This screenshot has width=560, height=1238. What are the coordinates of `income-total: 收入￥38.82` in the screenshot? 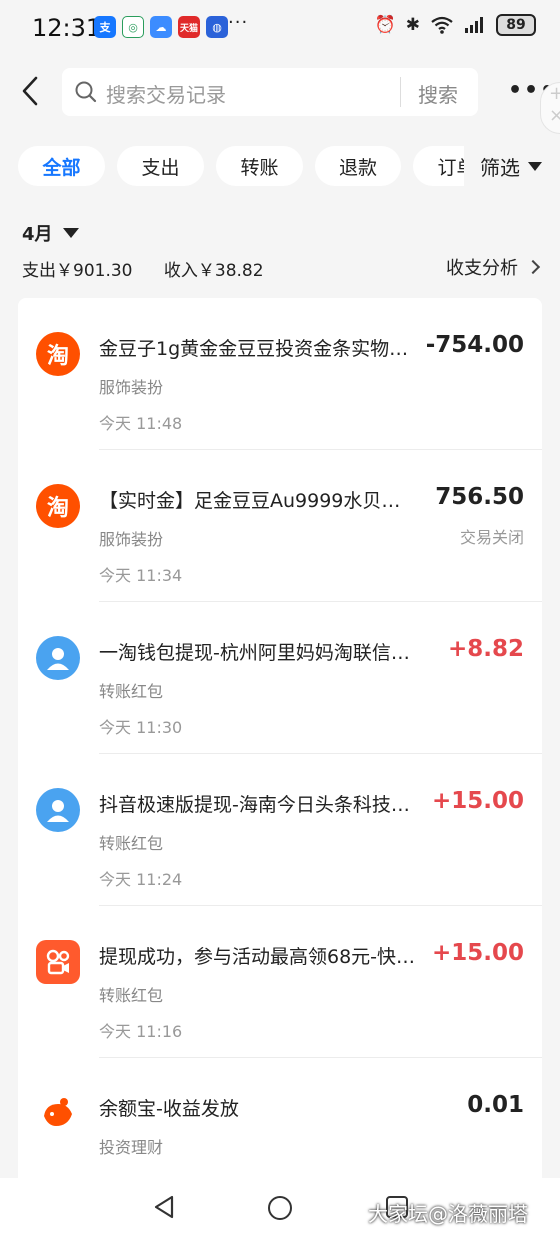 It's located at (213, 271).